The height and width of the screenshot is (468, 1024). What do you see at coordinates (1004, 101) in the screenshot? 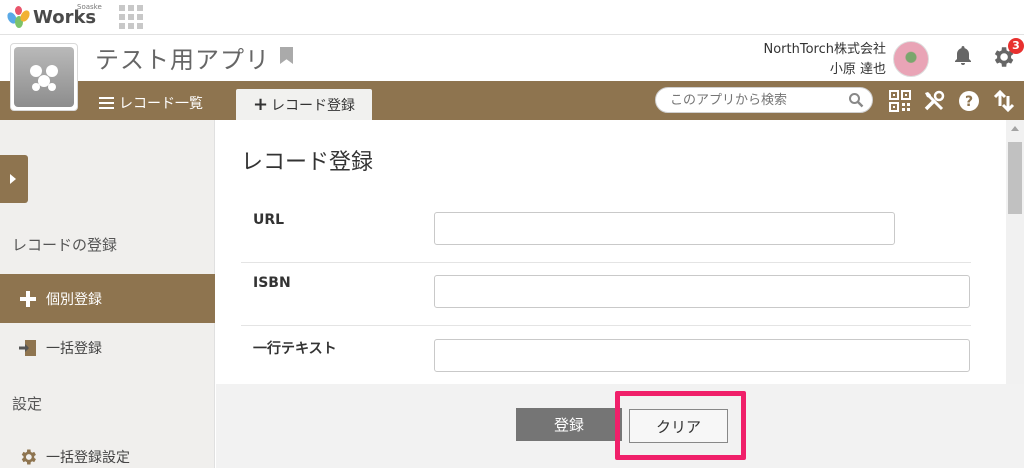
I see `sync-icon` at bounding box center [1004, 101].